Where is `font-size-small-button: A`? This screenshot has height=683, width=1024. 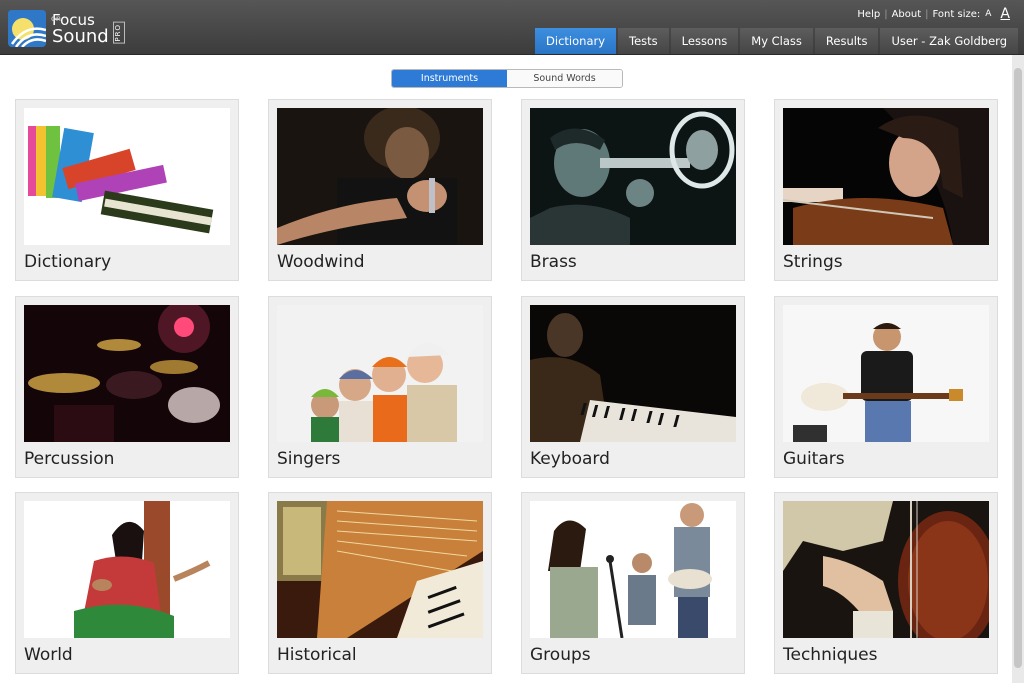
font-size-small-button: A is located at coordinates (988, 14).